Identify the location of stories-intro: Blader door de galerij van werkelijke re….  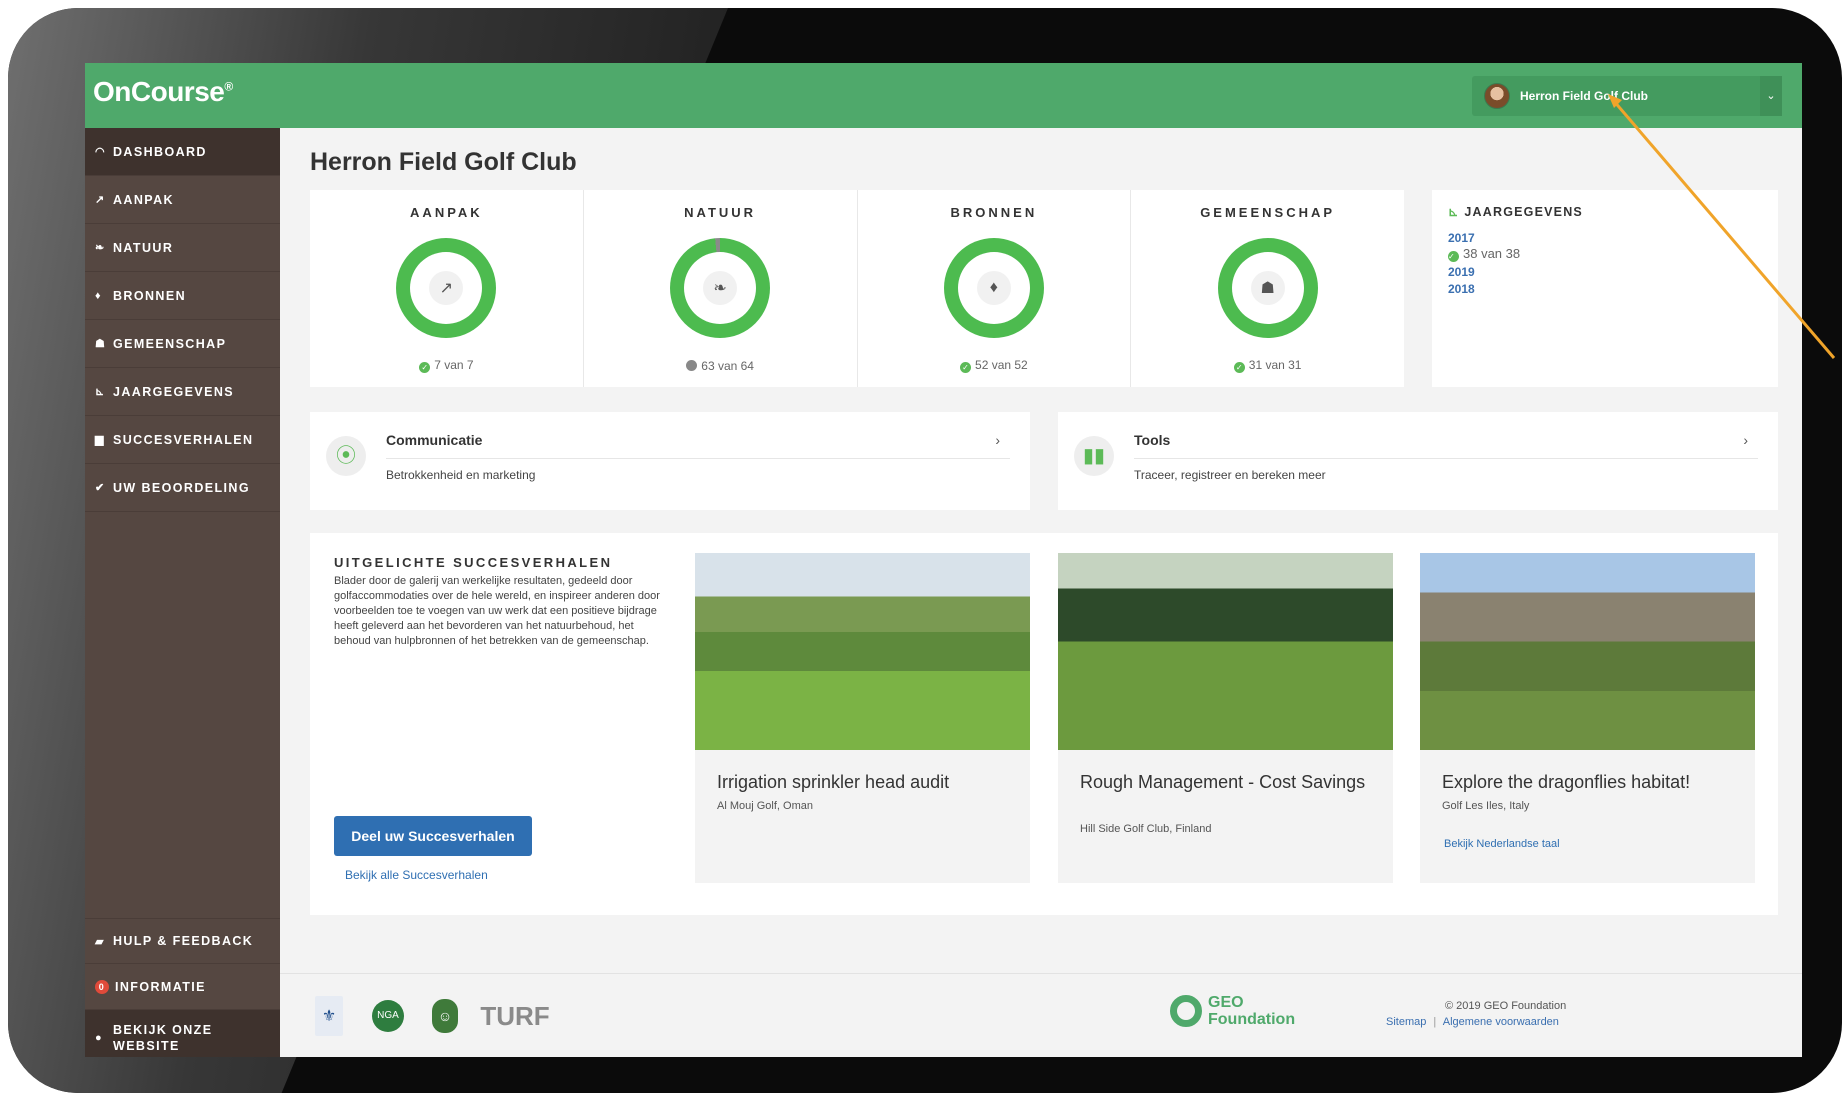
(497, 611).